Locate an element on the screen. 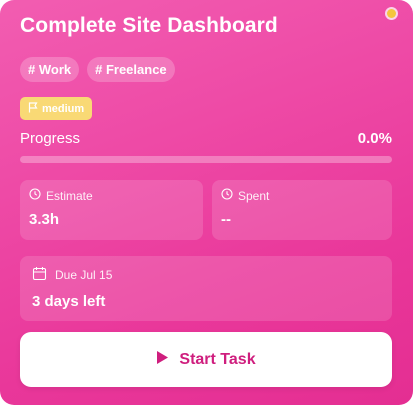 The image size is (413, 405). due-remaining: 3 days left is located at coordinates (69, 301).